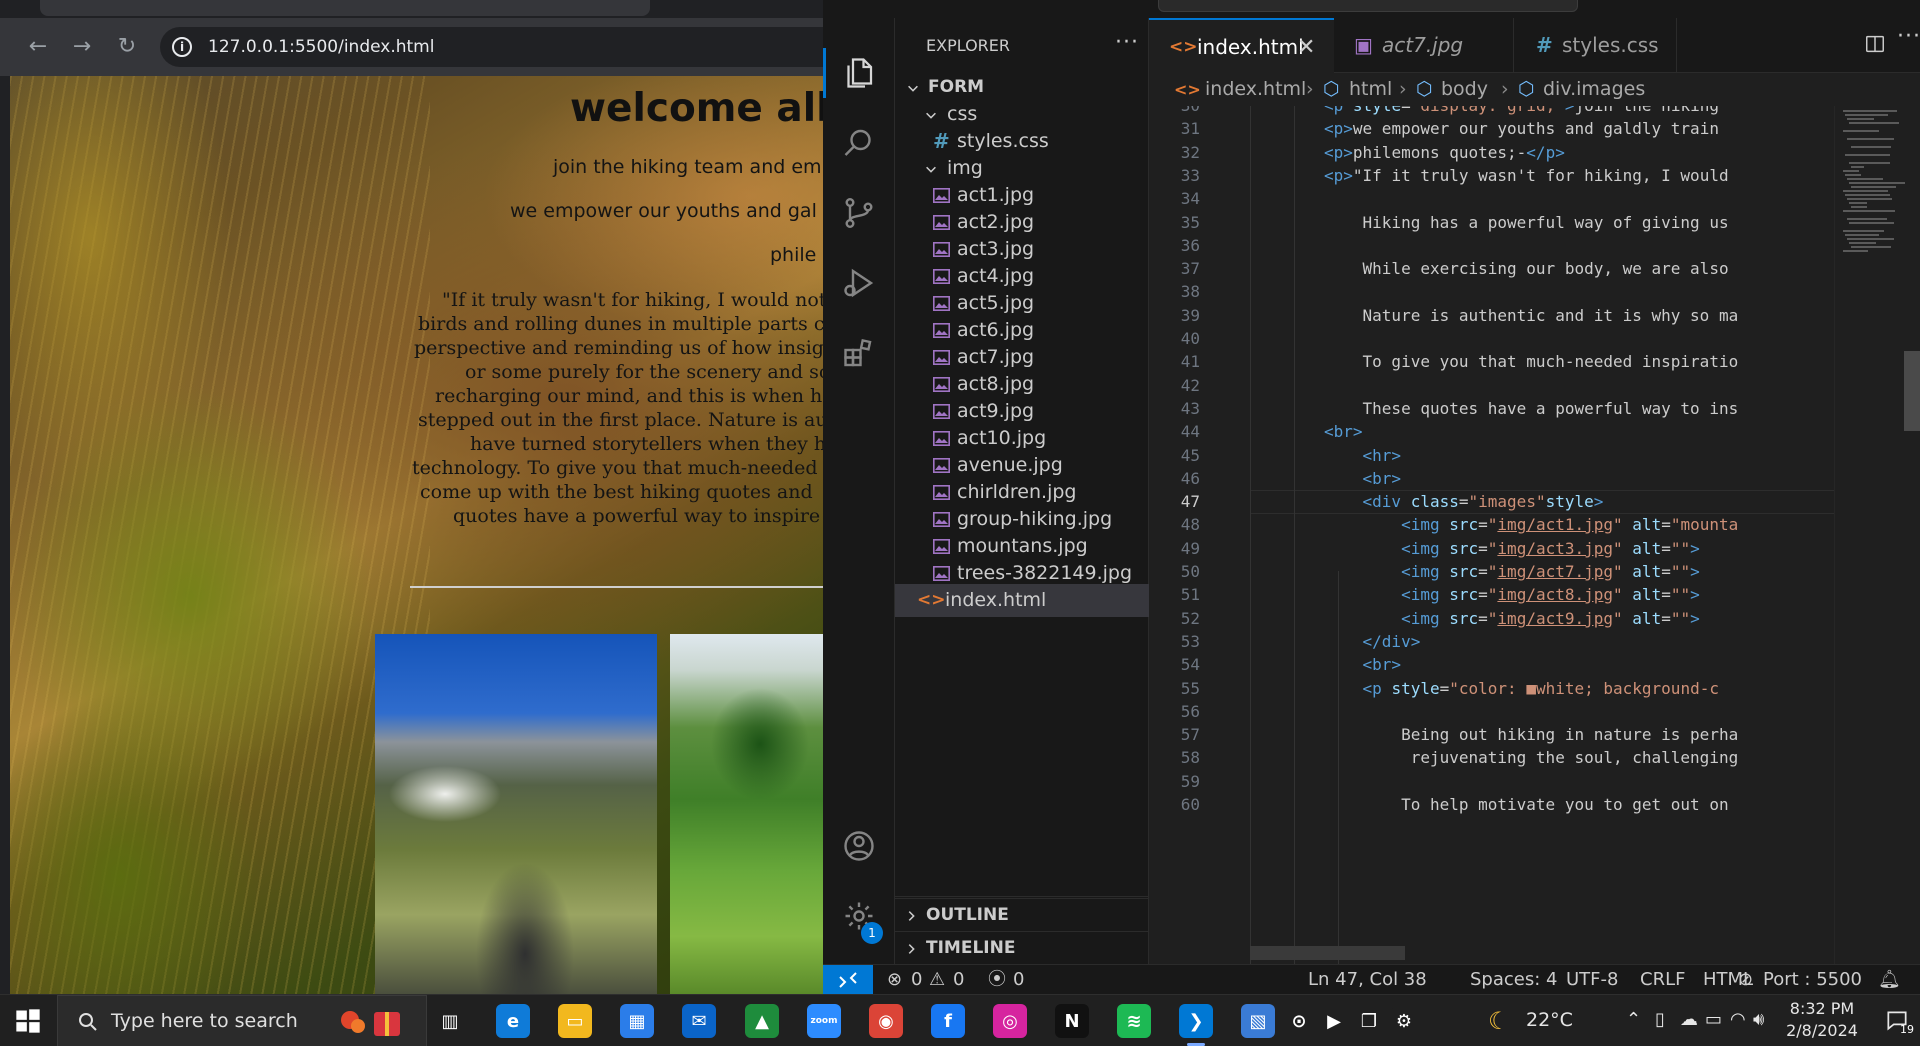 The image size is (1920, 1046). What do you see at coordinates (1010, 1021) in the screenshot?
I see `instagram-icon: ◎` at bounding box center [1010, 1021].